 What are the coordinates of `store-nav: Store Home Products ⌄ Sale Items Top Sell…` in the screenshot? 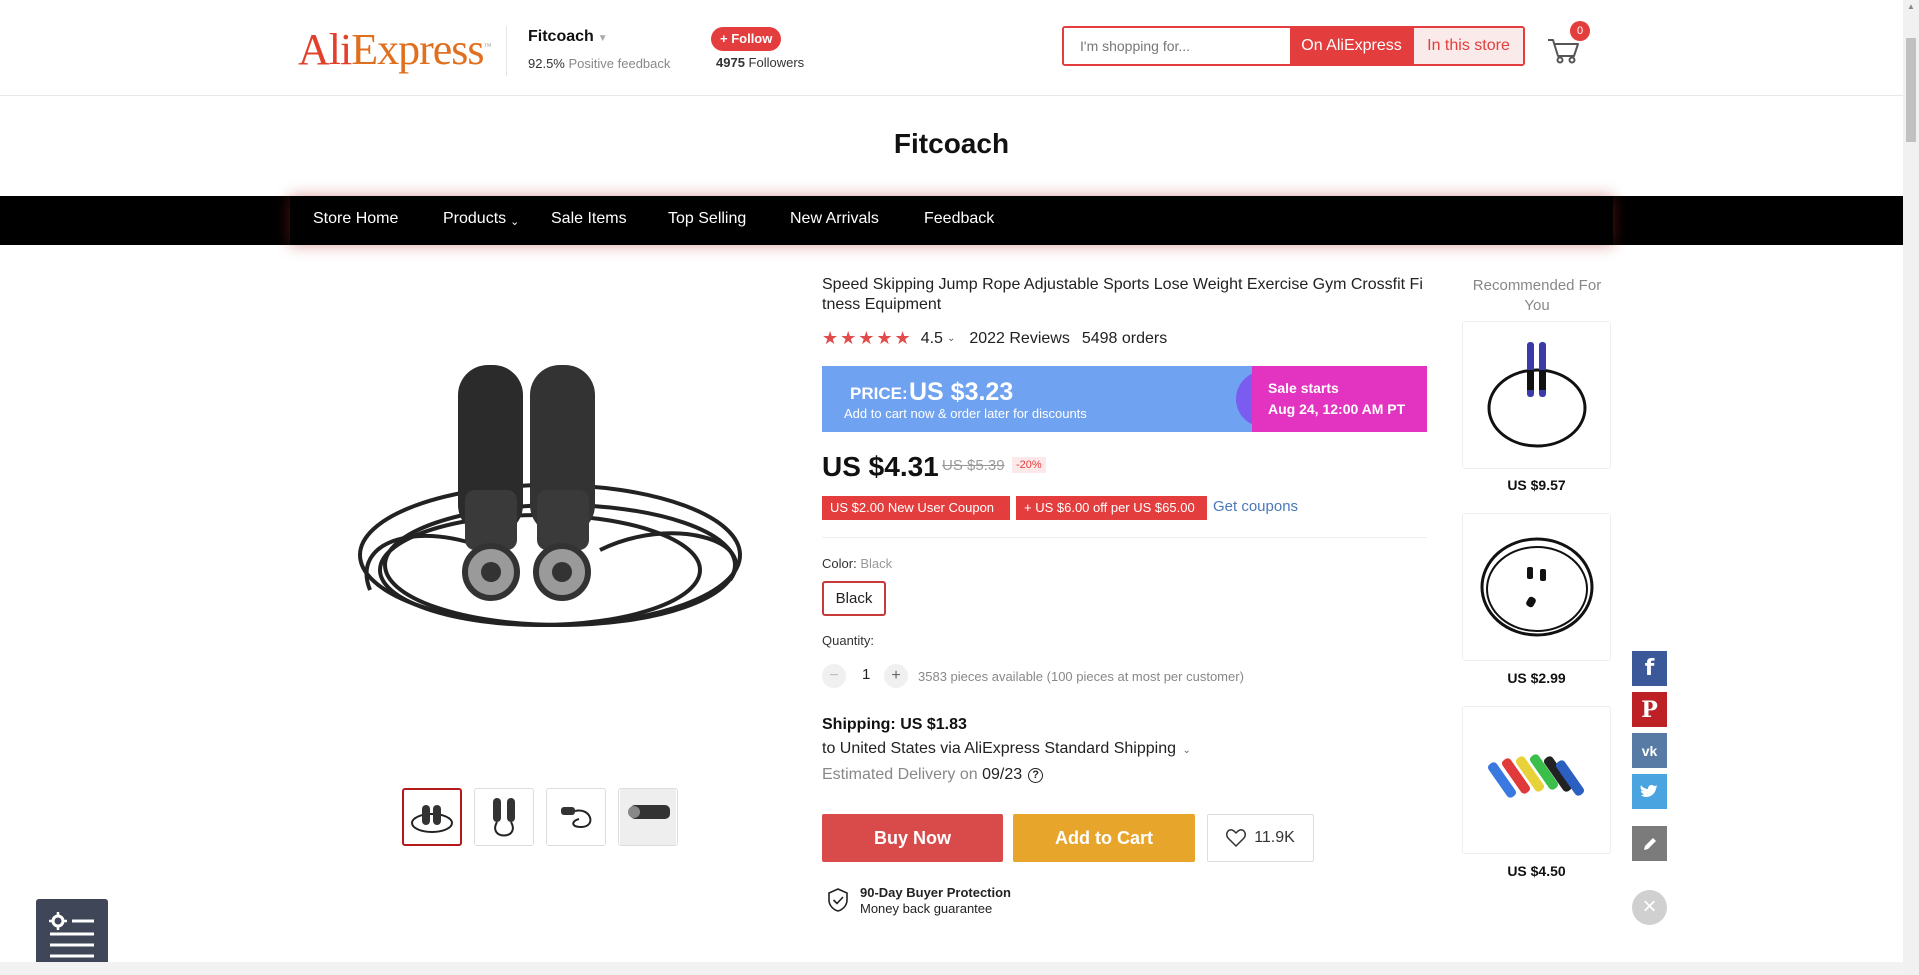 It's located at (951, 220).